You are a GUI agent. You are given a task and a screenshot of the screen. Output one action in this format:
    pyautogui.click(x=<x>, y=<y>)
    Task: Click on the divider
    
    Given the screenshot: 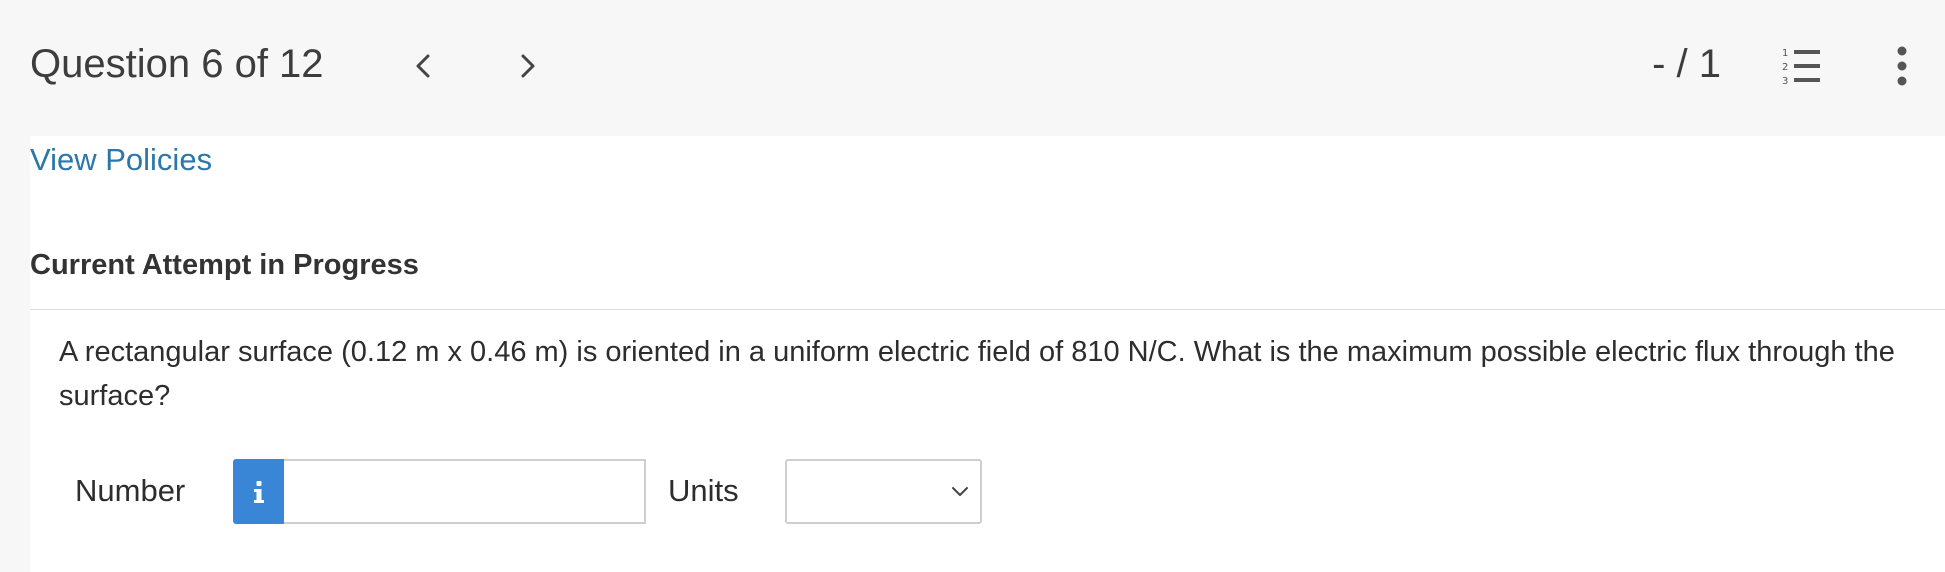 What is the action you would take?
    pyautogui.click(x=987, y=309)
    